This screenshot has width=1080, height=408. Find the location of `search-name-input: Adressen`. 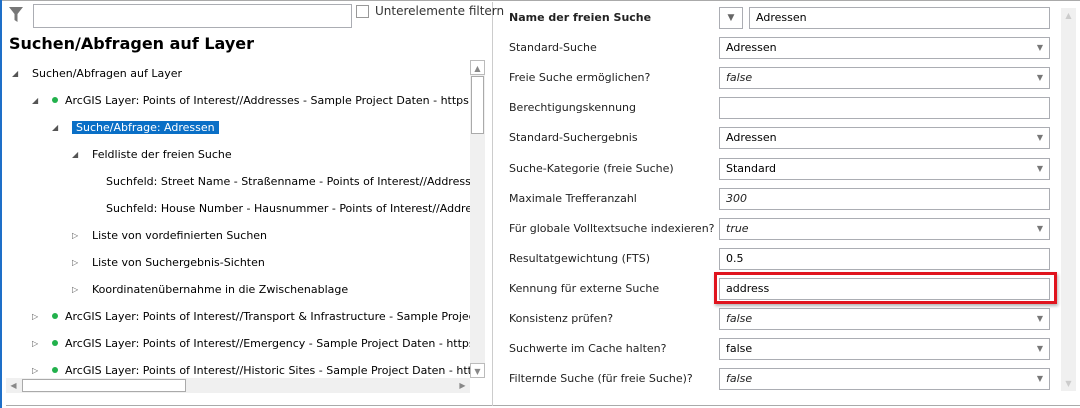

search-name-input: Adressen is located at coordinates (899, 18).